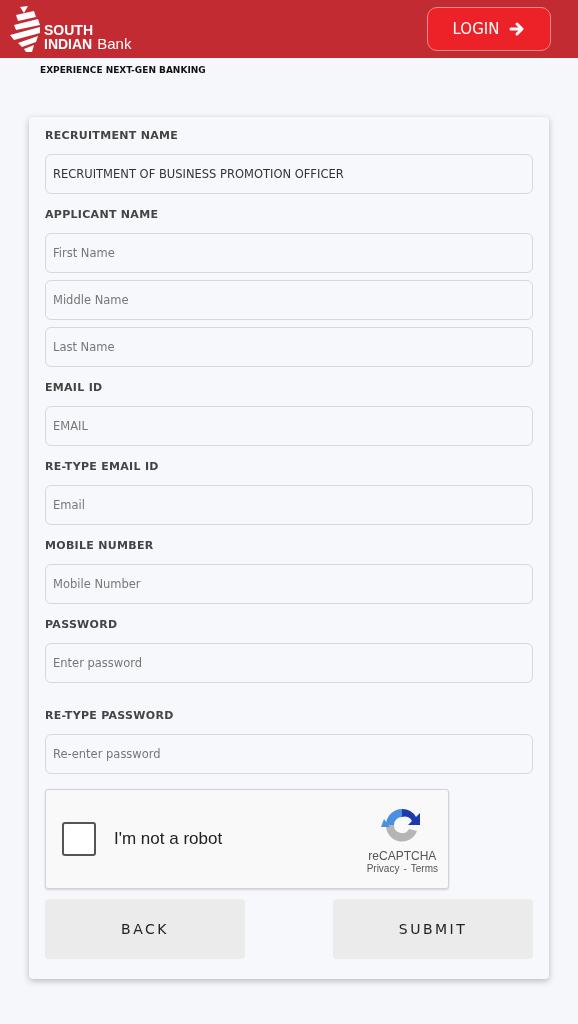  I want to click on input-field: Mobile Number, so click(289, 584).